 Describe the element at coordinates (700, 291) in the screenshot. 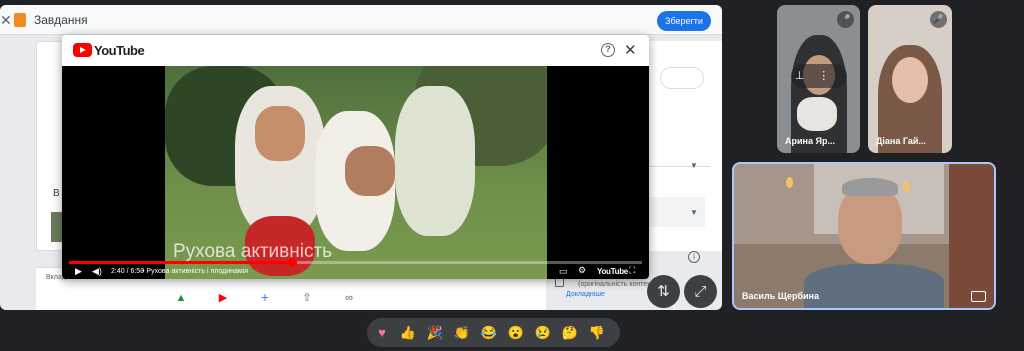

I see `expand-icon: ⤢` at that location.